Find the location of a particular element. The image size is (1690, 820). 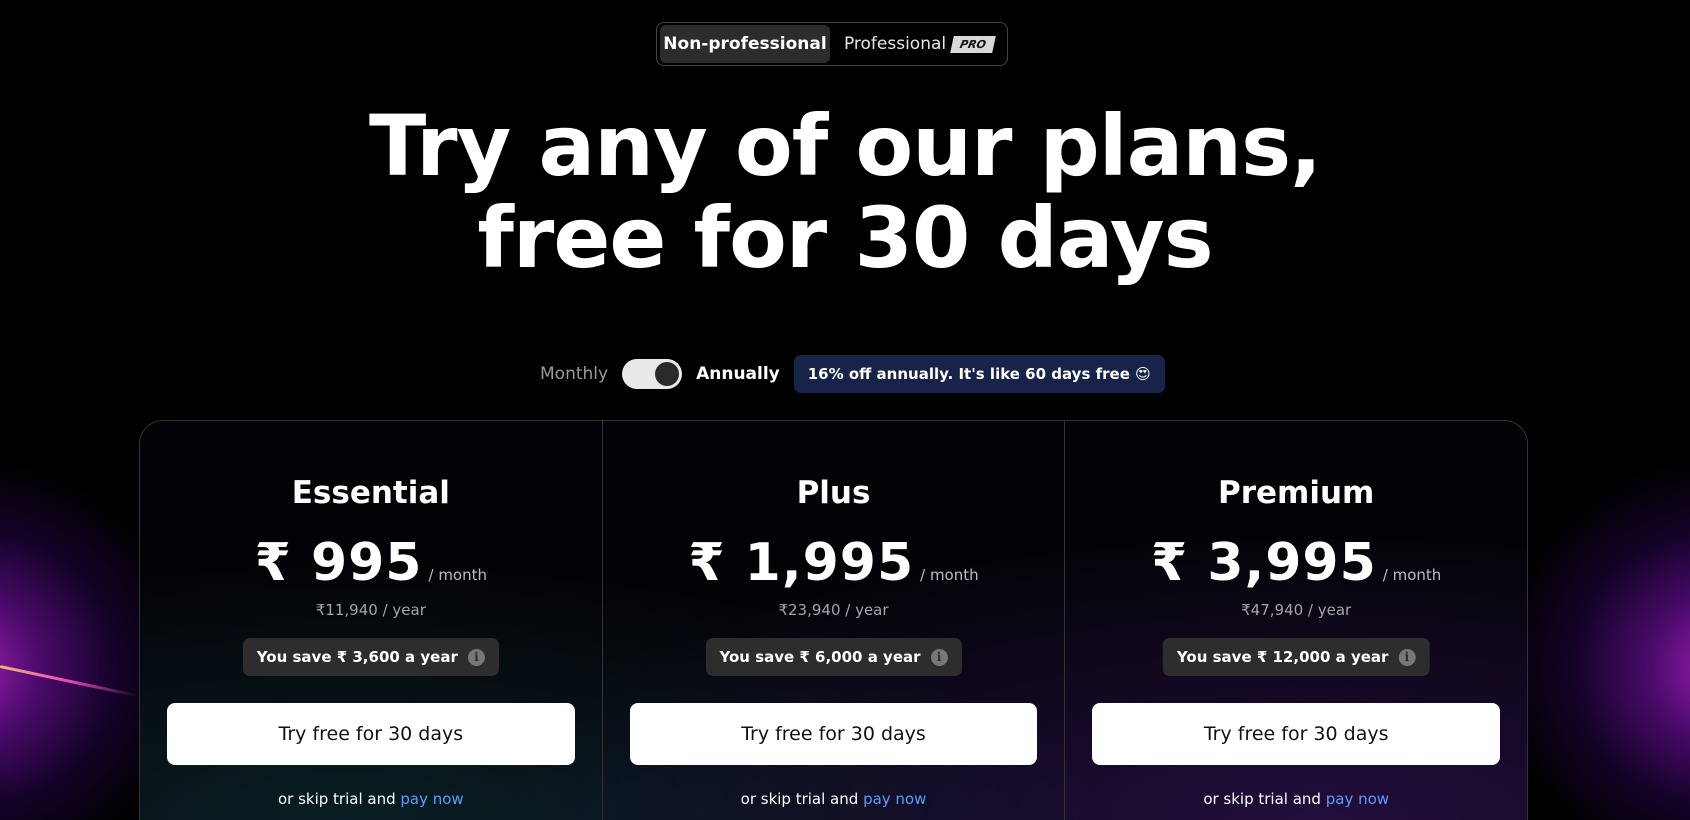

plan-price: ₹ 3,995 is located at coordinates (1264, 563).